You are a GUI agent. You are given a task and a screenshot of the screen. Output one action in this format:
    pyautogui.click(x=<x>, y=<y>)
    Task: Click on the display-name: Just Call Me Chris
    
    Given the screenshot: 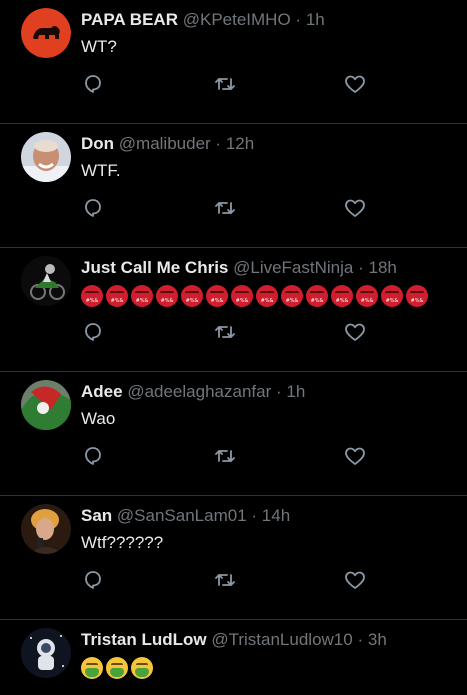 What is the action you would take?
    pyautogui.click(x=154, y=267)
    